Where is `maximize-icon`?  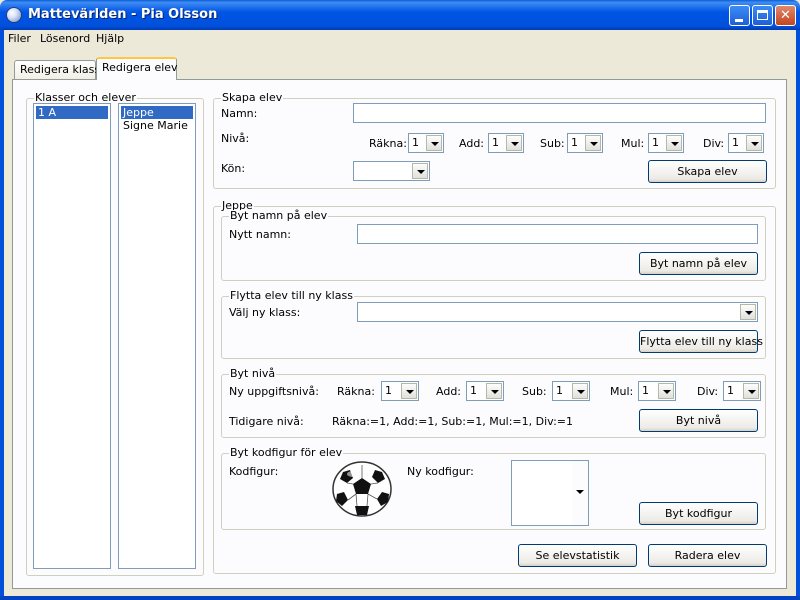
maximize-icon is located at coordinates (762, 15).